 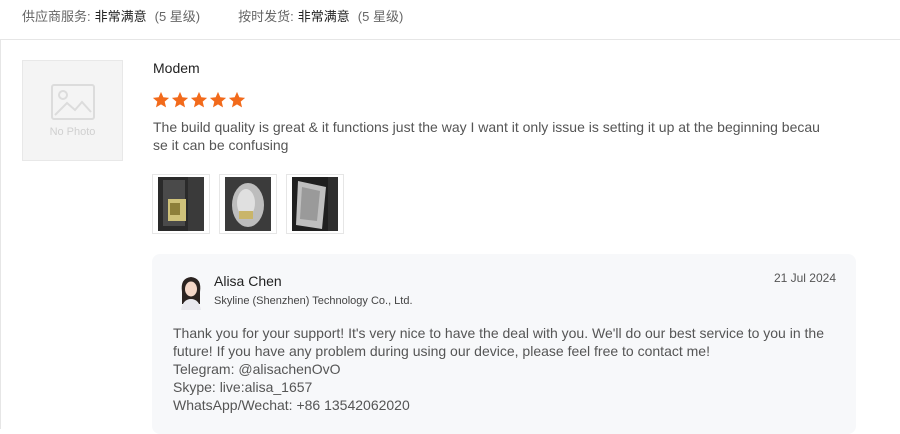 I want to click on supplier-ratings: 供应商服务: 非常满意 (5 星级) 按时发货: 非常满意 (5 星级), so click(x=212, y=15).